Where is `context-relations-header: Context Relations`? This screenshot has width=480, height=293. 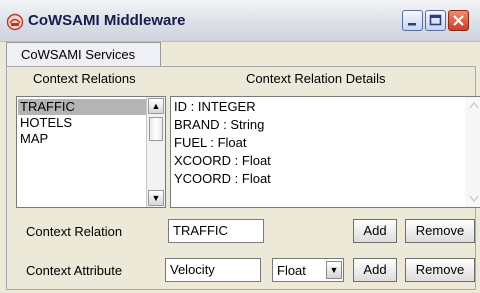
context-relations-header: Context Relations is located at coordinates (84, 78).